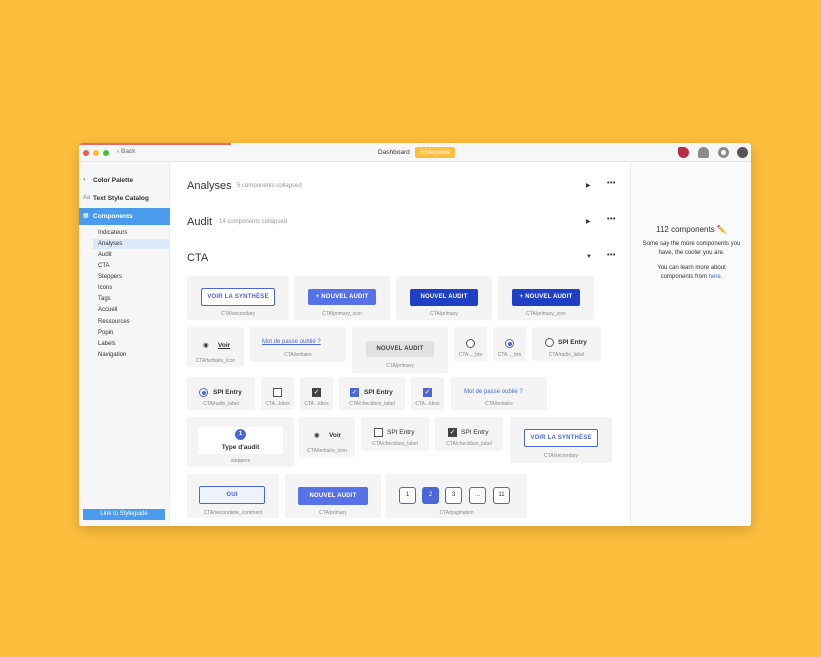  I want to click on step-number: 1, so click(240, 434).